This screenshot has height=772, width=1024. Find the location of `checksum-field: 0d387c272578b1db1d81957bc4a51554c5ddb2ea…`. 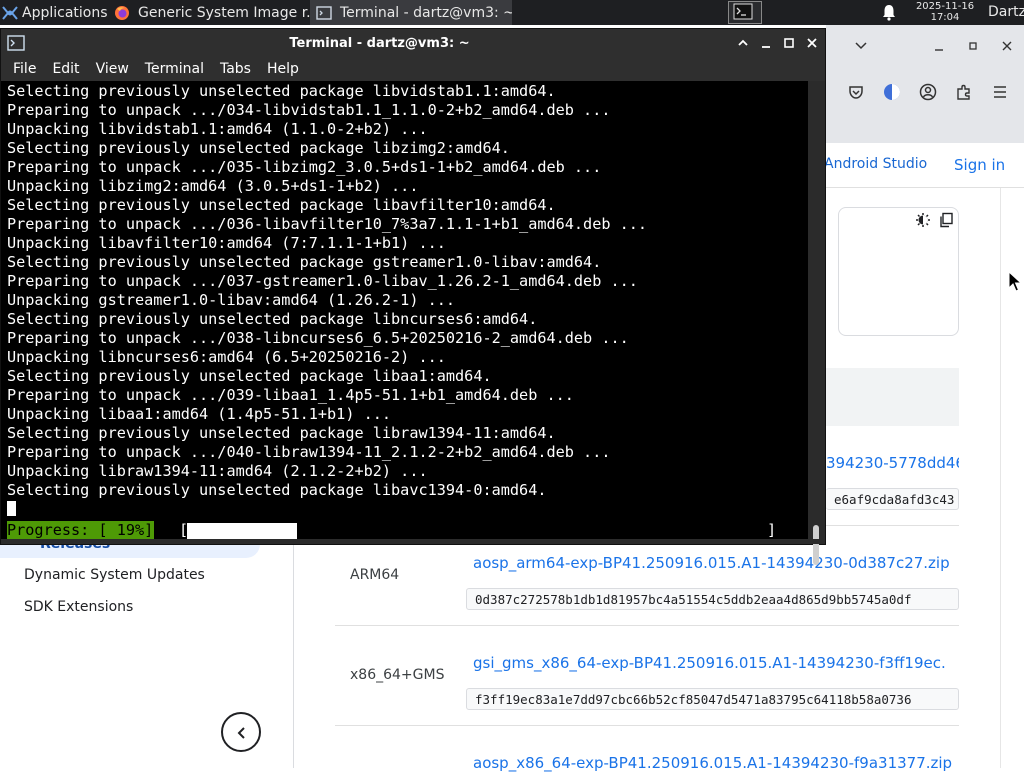

checksum-field: 0d387c272578b1db1d81957bc4a51554c5ddb2ea… is located at coordinates (712, 599).